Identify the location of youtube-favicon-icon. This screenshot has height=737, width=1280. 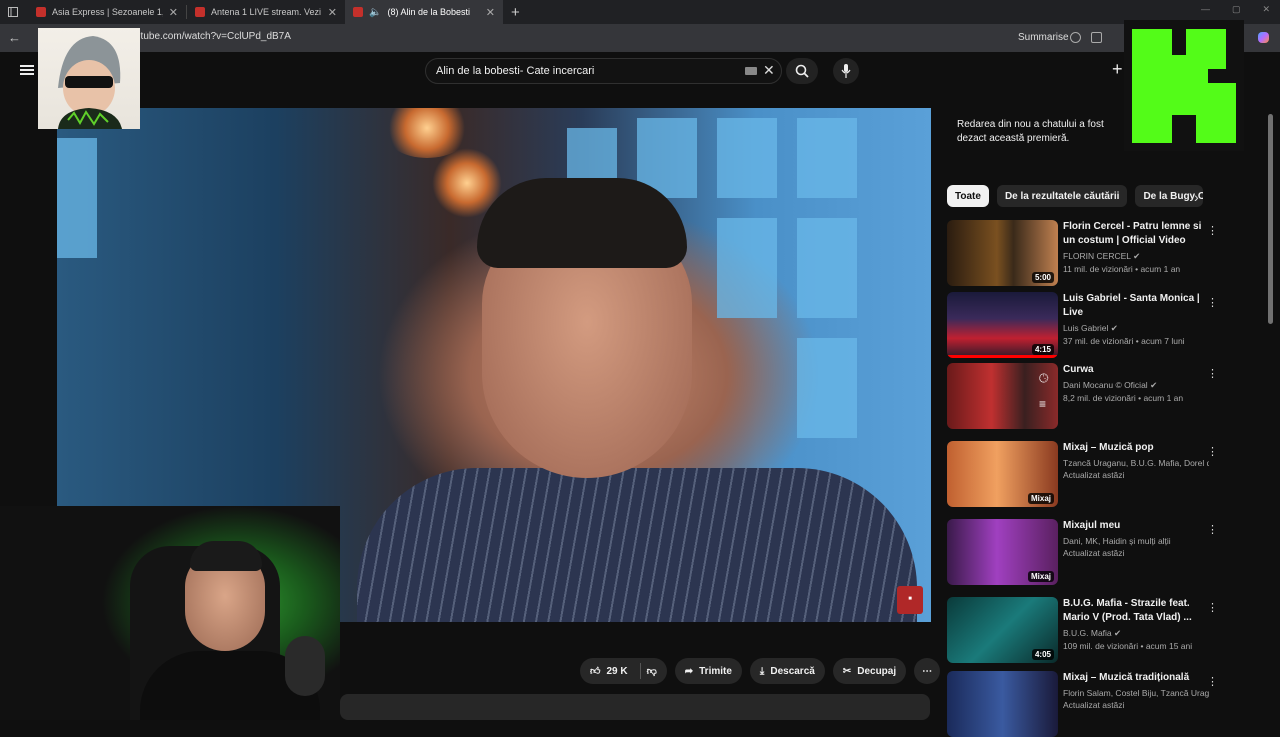
(41, 12).